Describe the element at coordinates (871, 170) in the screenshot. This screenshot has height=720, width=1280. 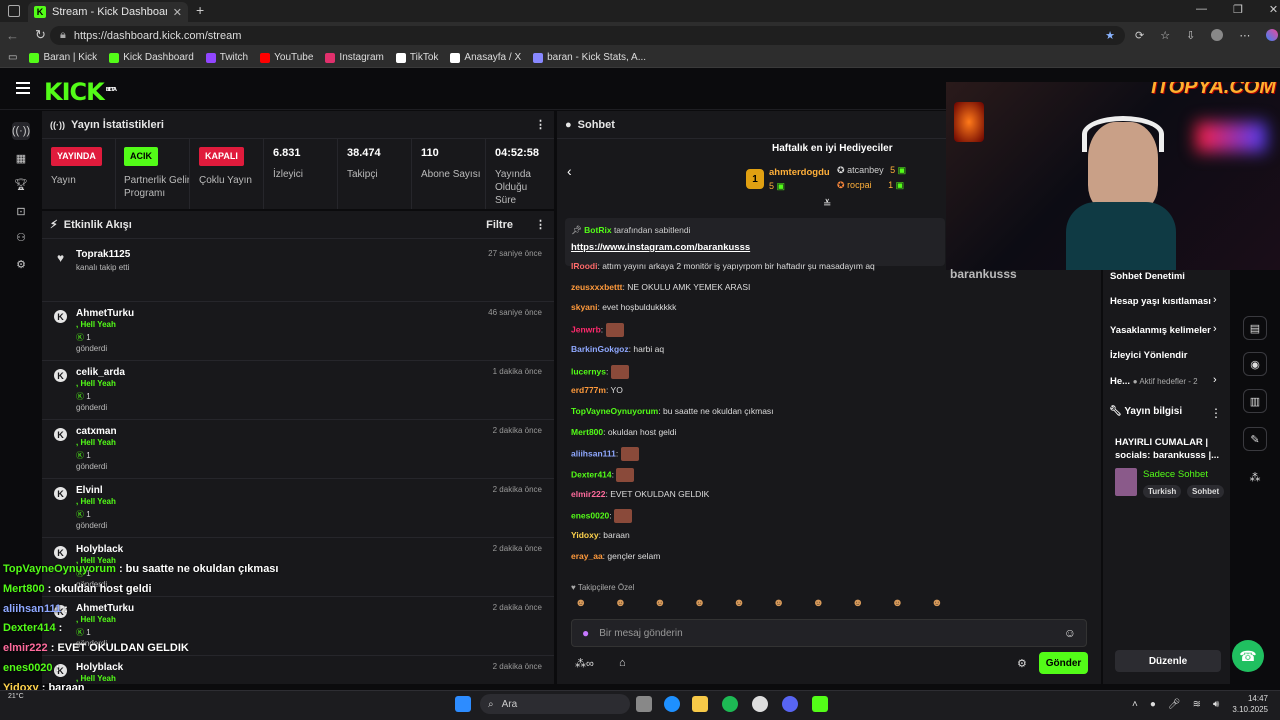
I see `gifter-2: ✪ atcanbey 5 ▣` at that location.